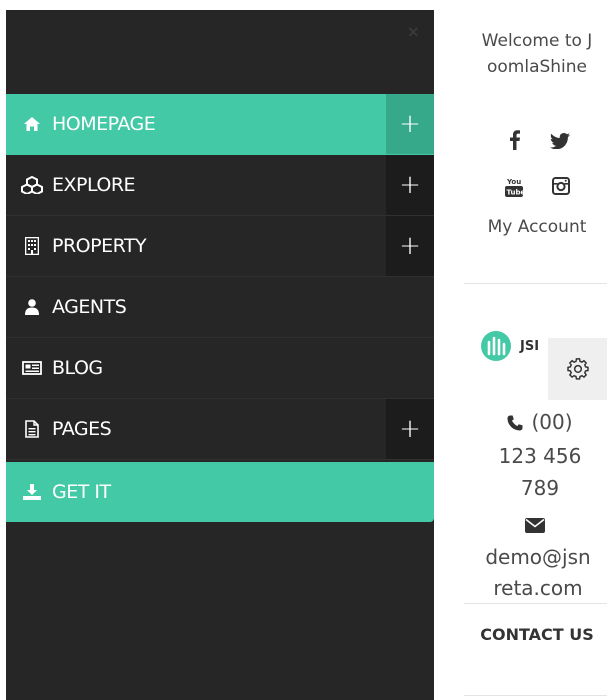 The width and height of the screenshot is (607, 700). What do you see at coordinates (196, 124) in the screenshot?
I see `menu-link-homepage: HOMEPAGE` at bounding box center [196, 124].